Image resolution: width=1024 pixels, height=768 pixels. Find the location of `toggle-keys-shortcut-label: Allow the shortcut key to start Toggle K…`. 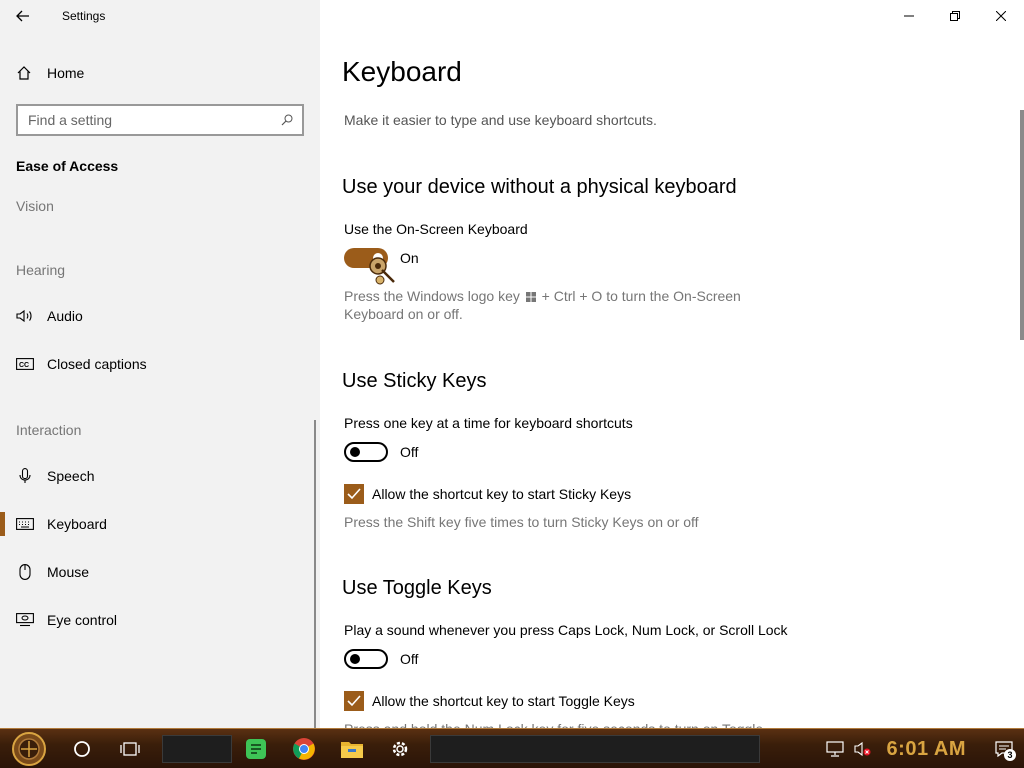

toggle-keys-shortcut-label: Allow the shortcut key to start Toggle K… is located at coordinates (503, 701).